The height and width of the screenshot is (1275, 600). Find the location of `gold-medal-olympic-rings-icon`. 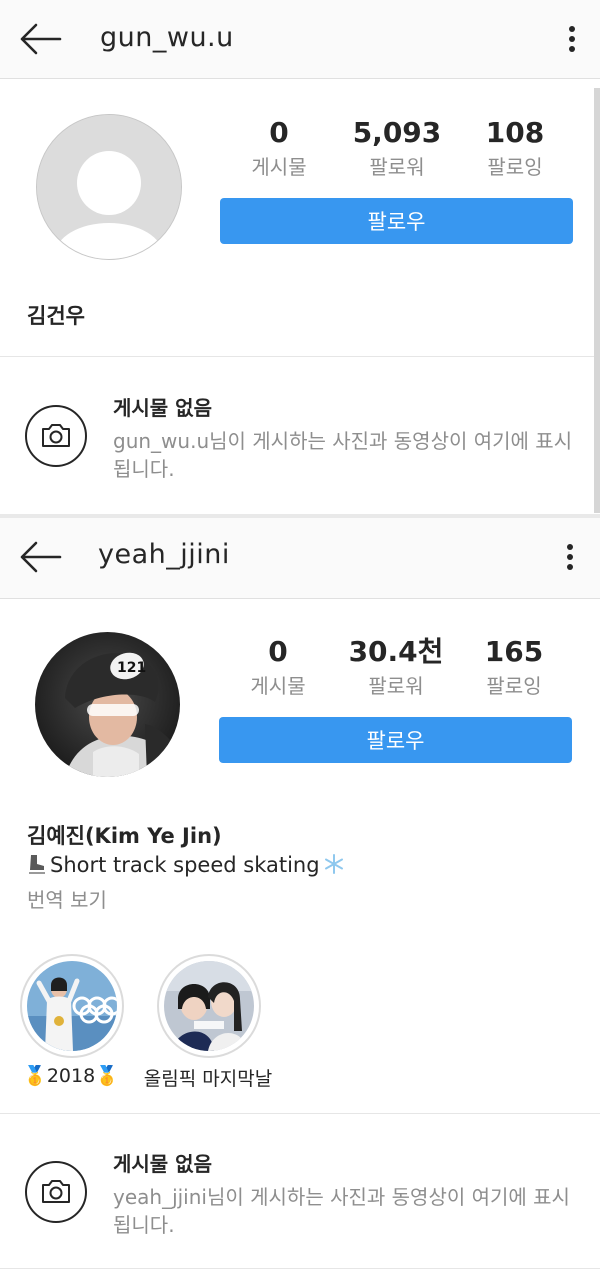

gold-medal-olympic-rings-icon is located at coordinates (72, 1006).